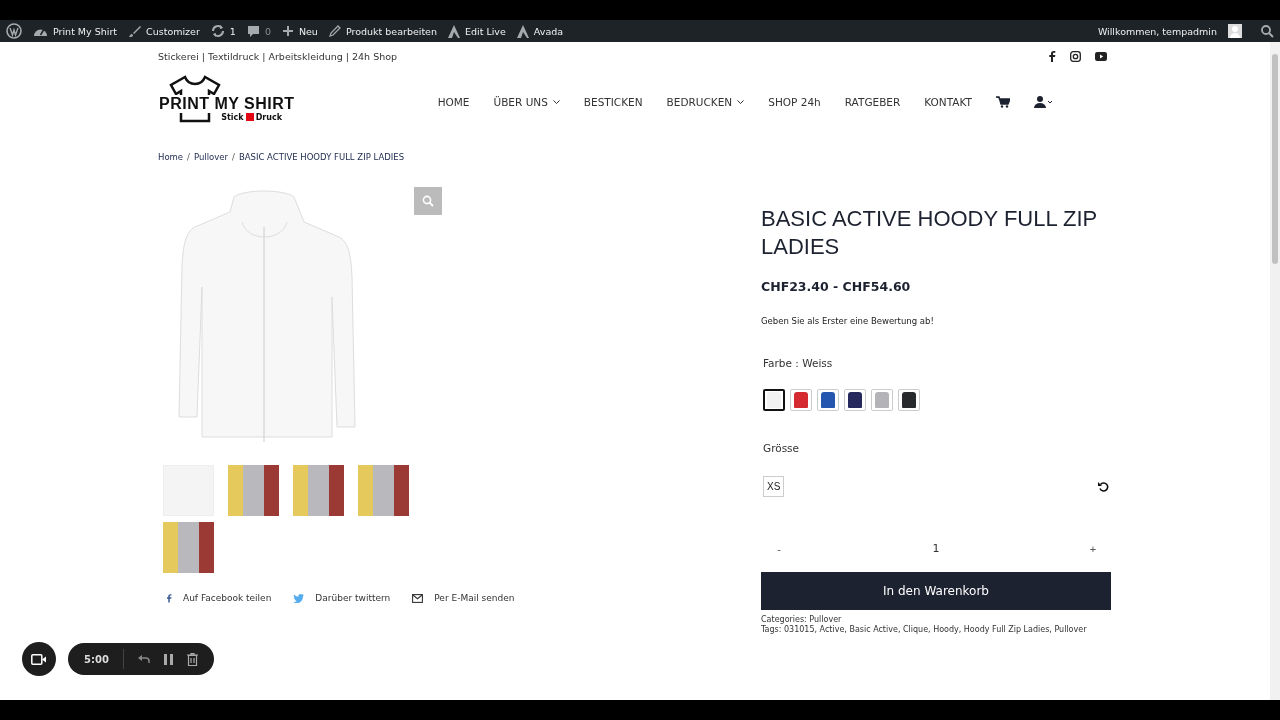 The image size is (1280, 720). What do you see at coordinates (1101, 56) in the screenshot?
I see `youtube-icon` at bounding box center [1101, 56].